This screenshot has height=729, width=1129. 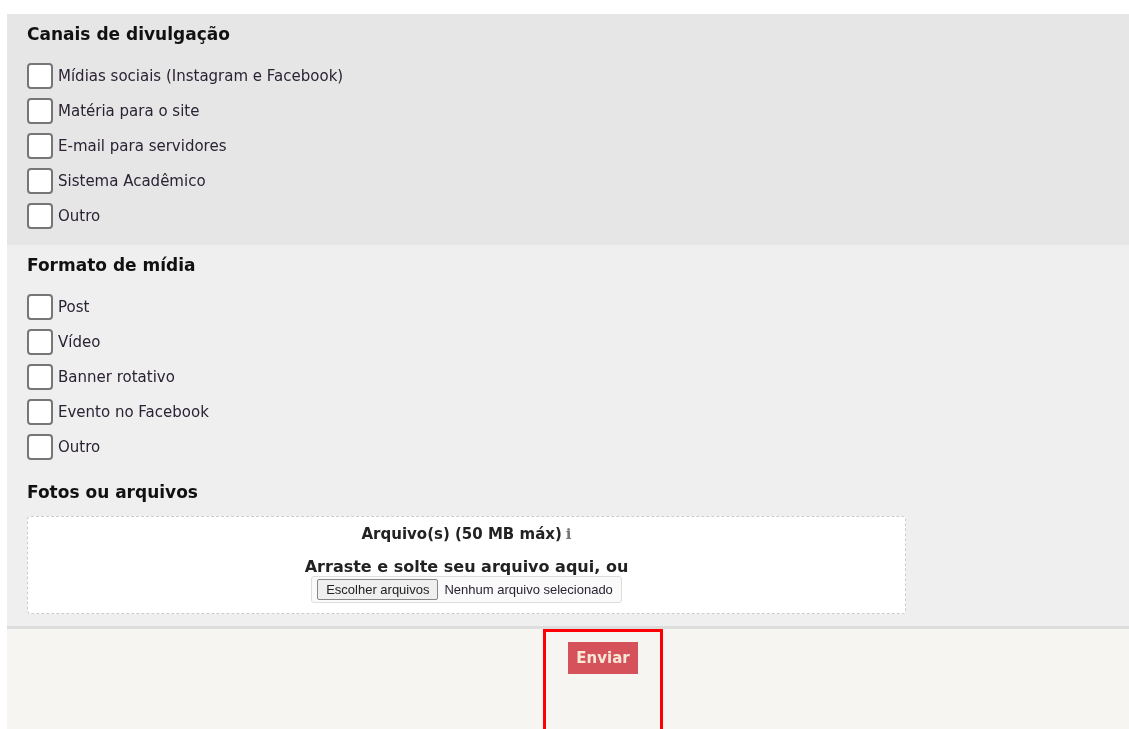 I want to click on file-status: Nenhum arquivo selecionado, so click(x=528, y=589).